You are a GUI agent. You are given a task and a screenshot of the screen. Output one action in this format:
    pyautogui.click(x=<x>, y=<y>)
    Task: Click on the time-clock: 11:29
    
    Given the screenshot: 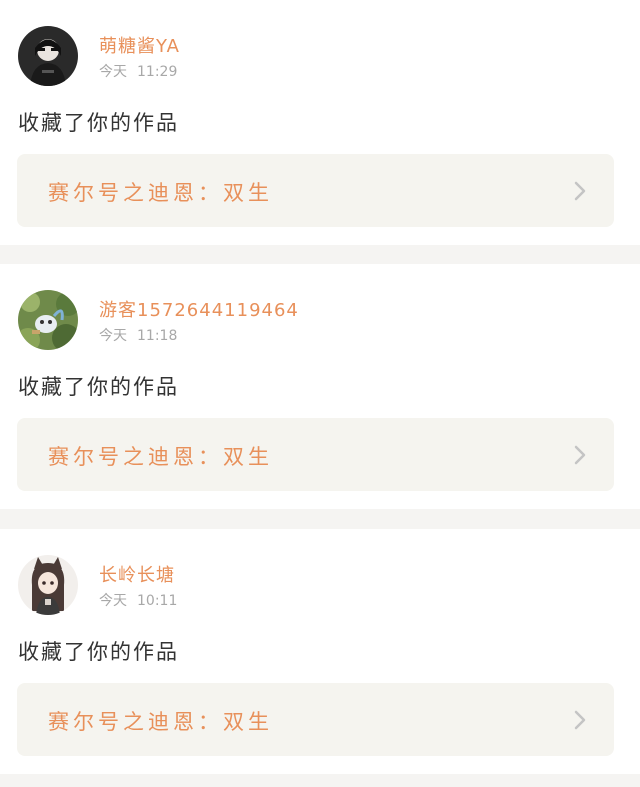 What is the action you would take?
    pyautogui.click(x=157, y=72)
    